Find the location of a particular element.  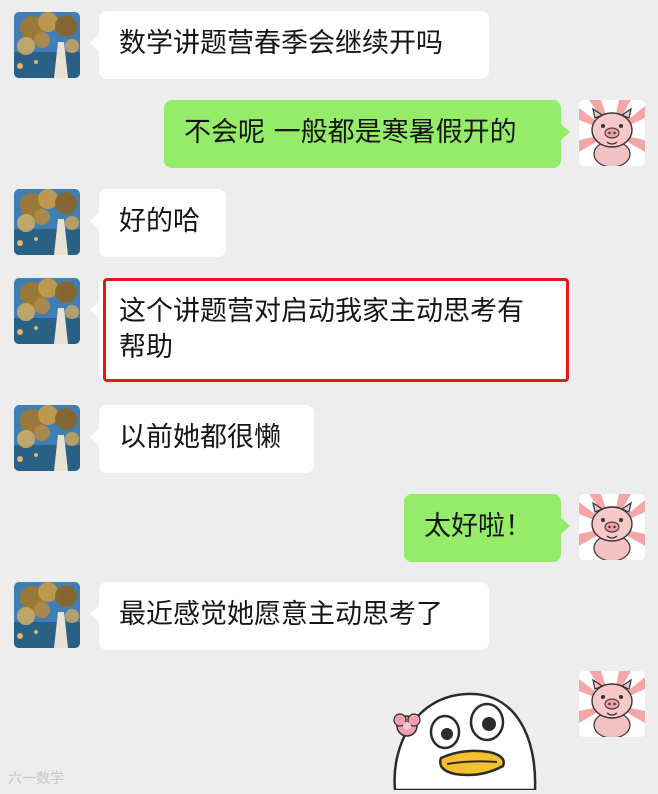

message-text: 以前她都很懒 is located at coordinates (200, 437).